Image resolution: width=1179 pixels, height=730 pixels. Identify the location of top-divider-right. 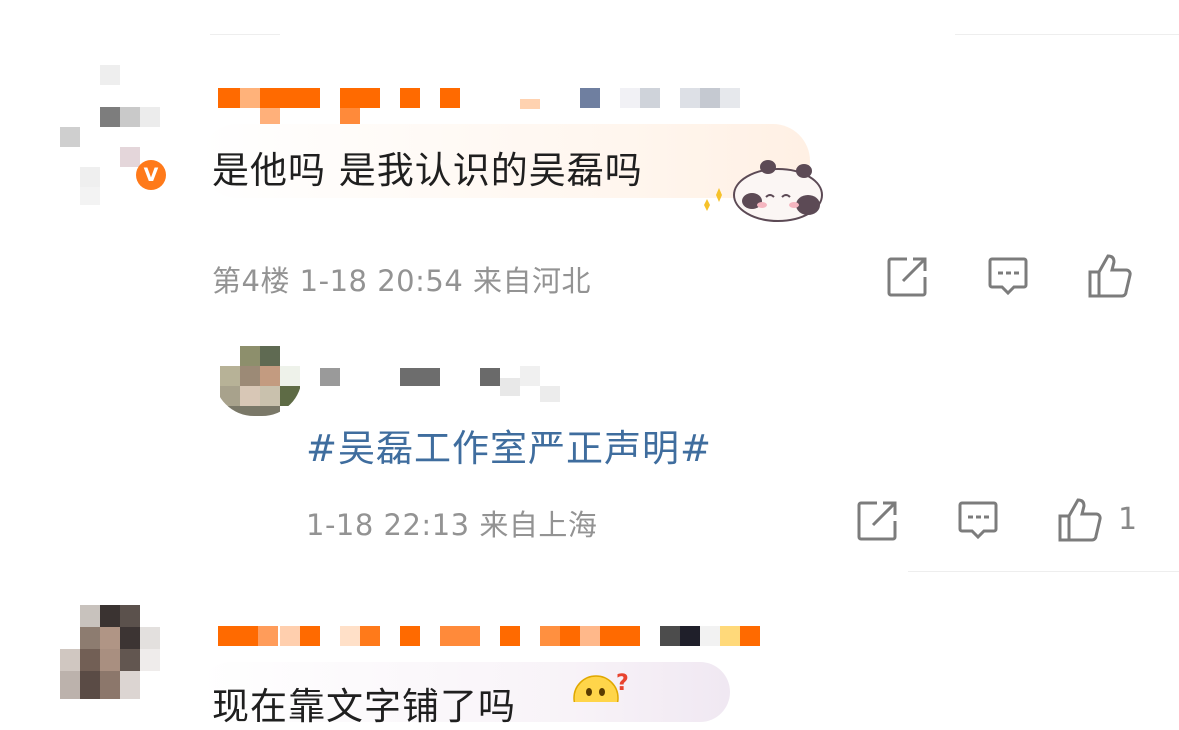
(1067, 34).